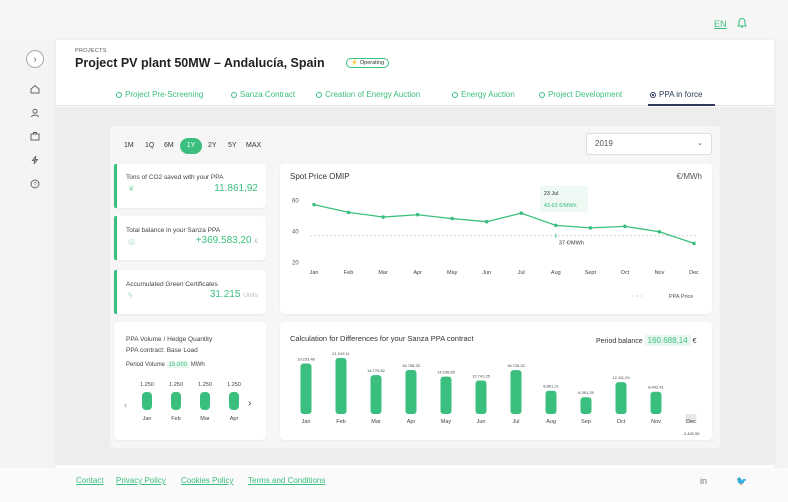 The height and width of the screenshot is (502, 788). What do you see at coordinates (481, 376) in the screenshot?
I see `cfd-data-label: 12.741,25` at bounding box center [481, 376].